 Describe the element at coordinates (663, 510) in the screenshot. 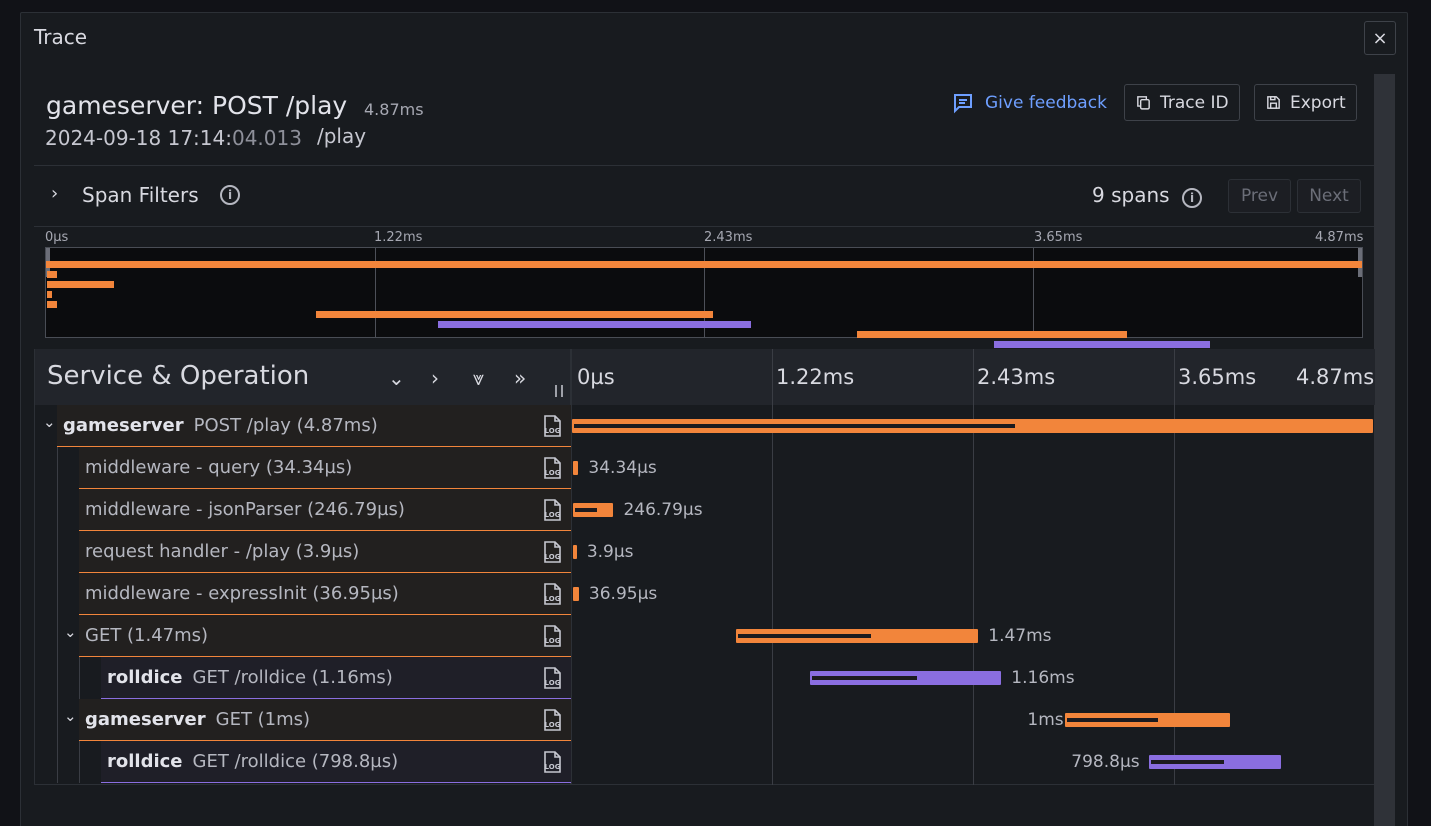

I see `span-duration-label: 246.79µs` at that location.